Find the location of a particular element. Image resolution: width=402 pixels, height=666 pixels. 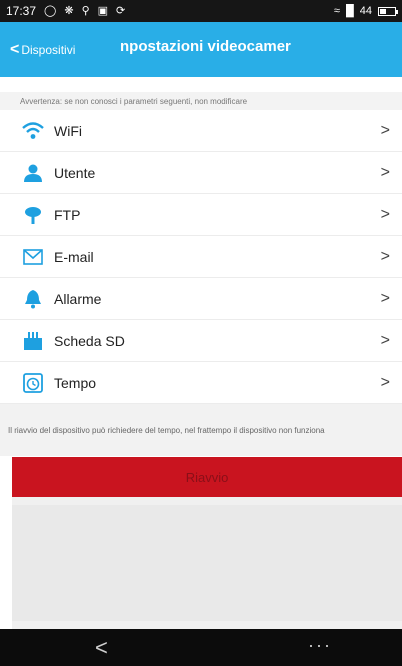

settings-item-label: FTP is located at coordinates (67, 214).